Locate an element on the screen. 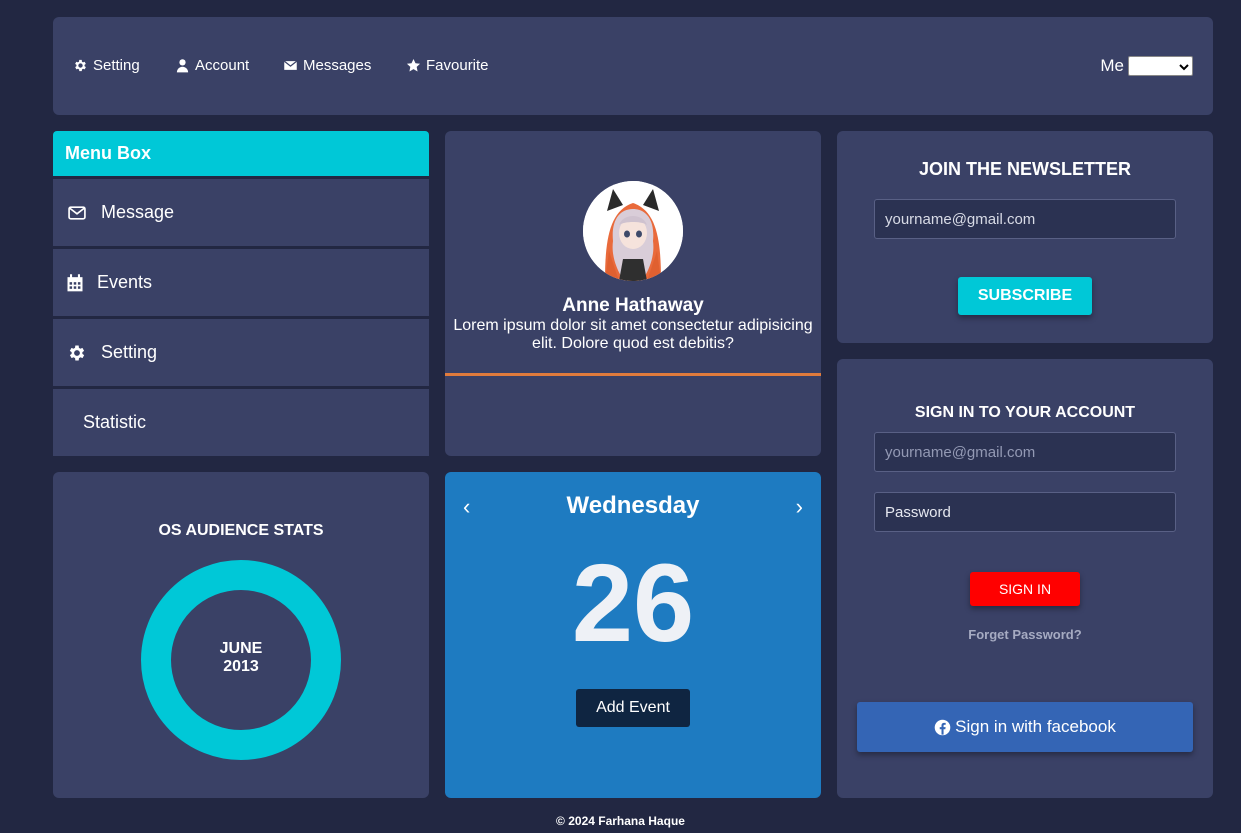  donut-label: JUNE 2013 is located at coordinates (241, 658).